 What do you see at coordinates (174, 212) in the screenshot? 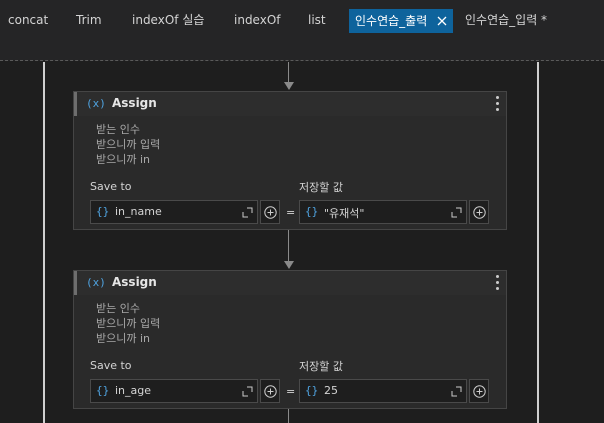
I see `save-to-field: {} in_name` at bounding box center [174, 212].